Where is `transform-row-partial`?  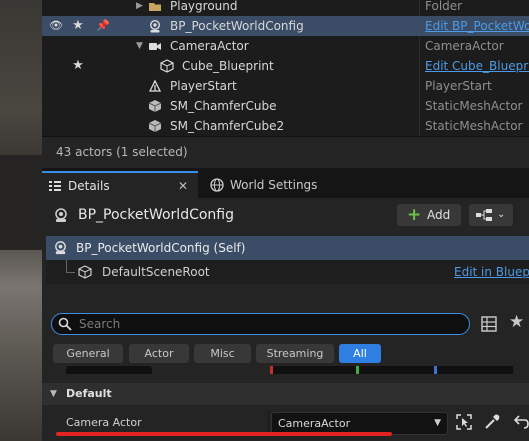
transform-row-partial is located at coordinates (297, 370).